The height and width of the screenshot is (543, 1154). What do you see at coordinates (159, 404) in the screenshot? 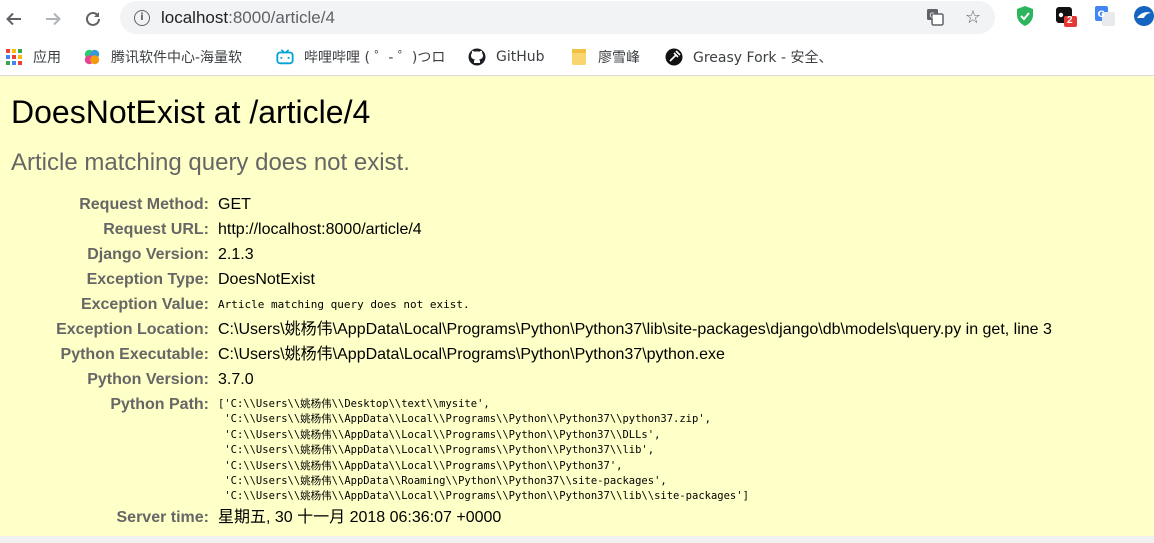
I see `meta-label: Python Path:` at bounding box center [159, 404].